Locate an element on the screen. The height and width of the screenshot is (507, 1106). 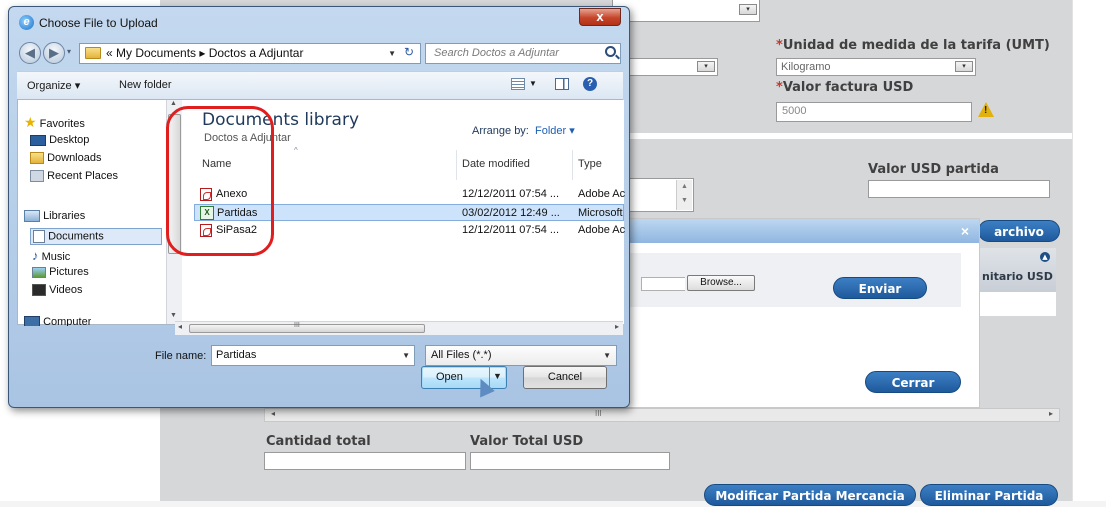
file-type-filter: All Files (*.*) ▼ is located at coordinates (521, 355).